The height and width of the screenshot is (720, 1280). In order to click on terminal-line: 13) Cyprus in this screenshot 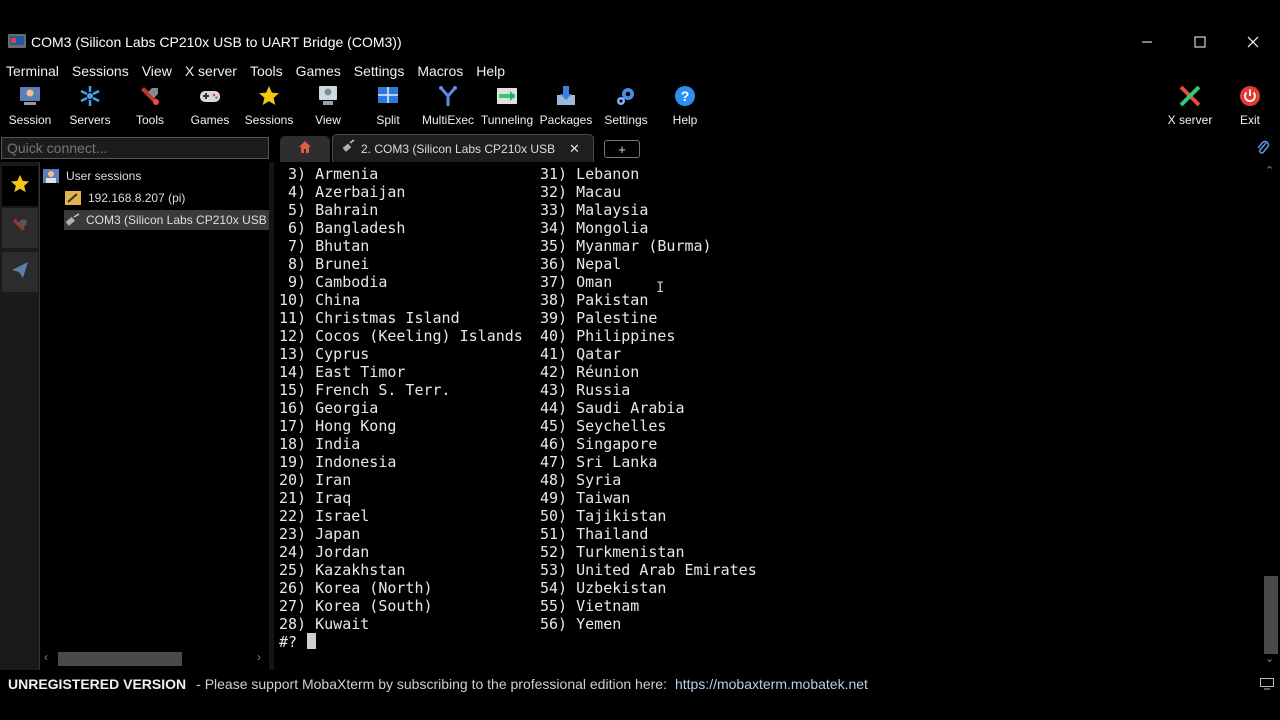, I will do `click(324, 354)`.